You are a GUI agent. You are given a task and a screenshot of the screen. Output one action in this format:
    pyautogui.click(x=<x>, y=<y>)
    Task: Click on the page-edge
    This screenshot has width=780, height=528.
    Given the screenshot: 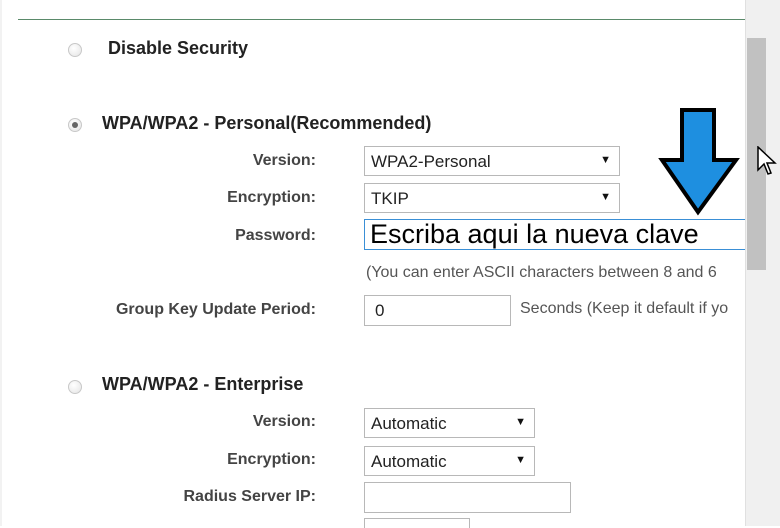 What is the action you would take?
    pyautogui.click(x=1, y=263)
    